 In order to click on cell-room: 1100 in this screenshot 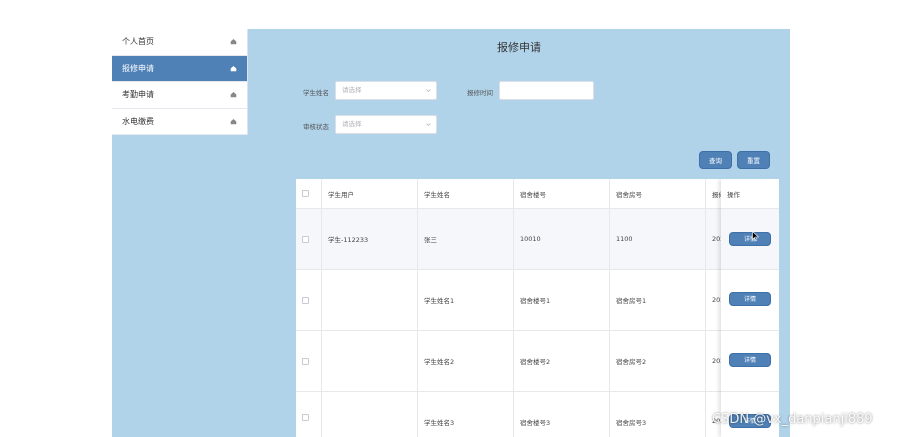, I will do `click(658, 239)`.